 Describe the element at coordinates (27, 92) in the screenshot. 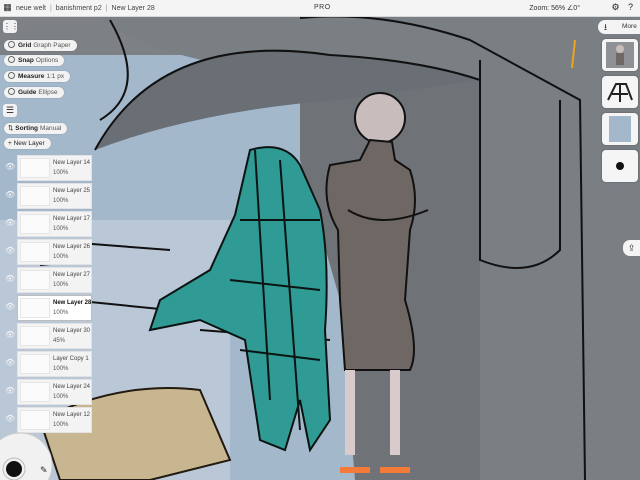

I see `guide-label: Guide` at that location.